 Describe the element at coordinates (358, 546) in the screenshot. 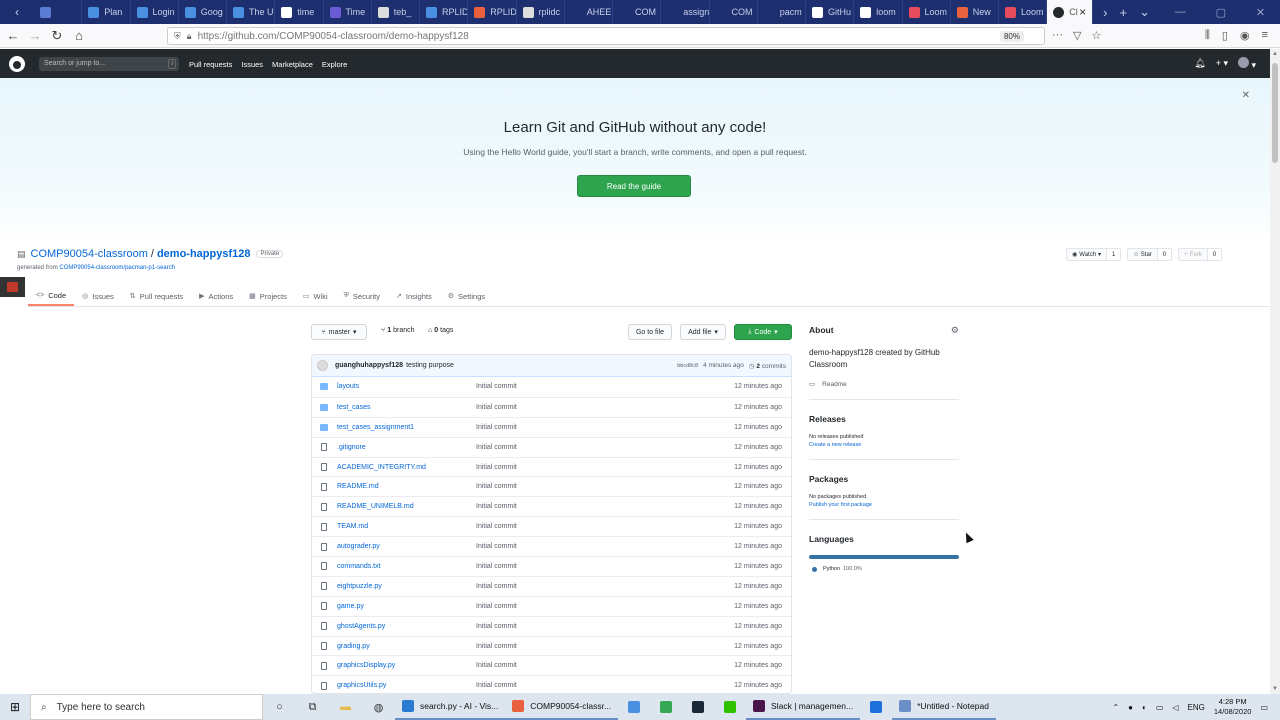

I see `file-name-link: autograder.py` at that location.